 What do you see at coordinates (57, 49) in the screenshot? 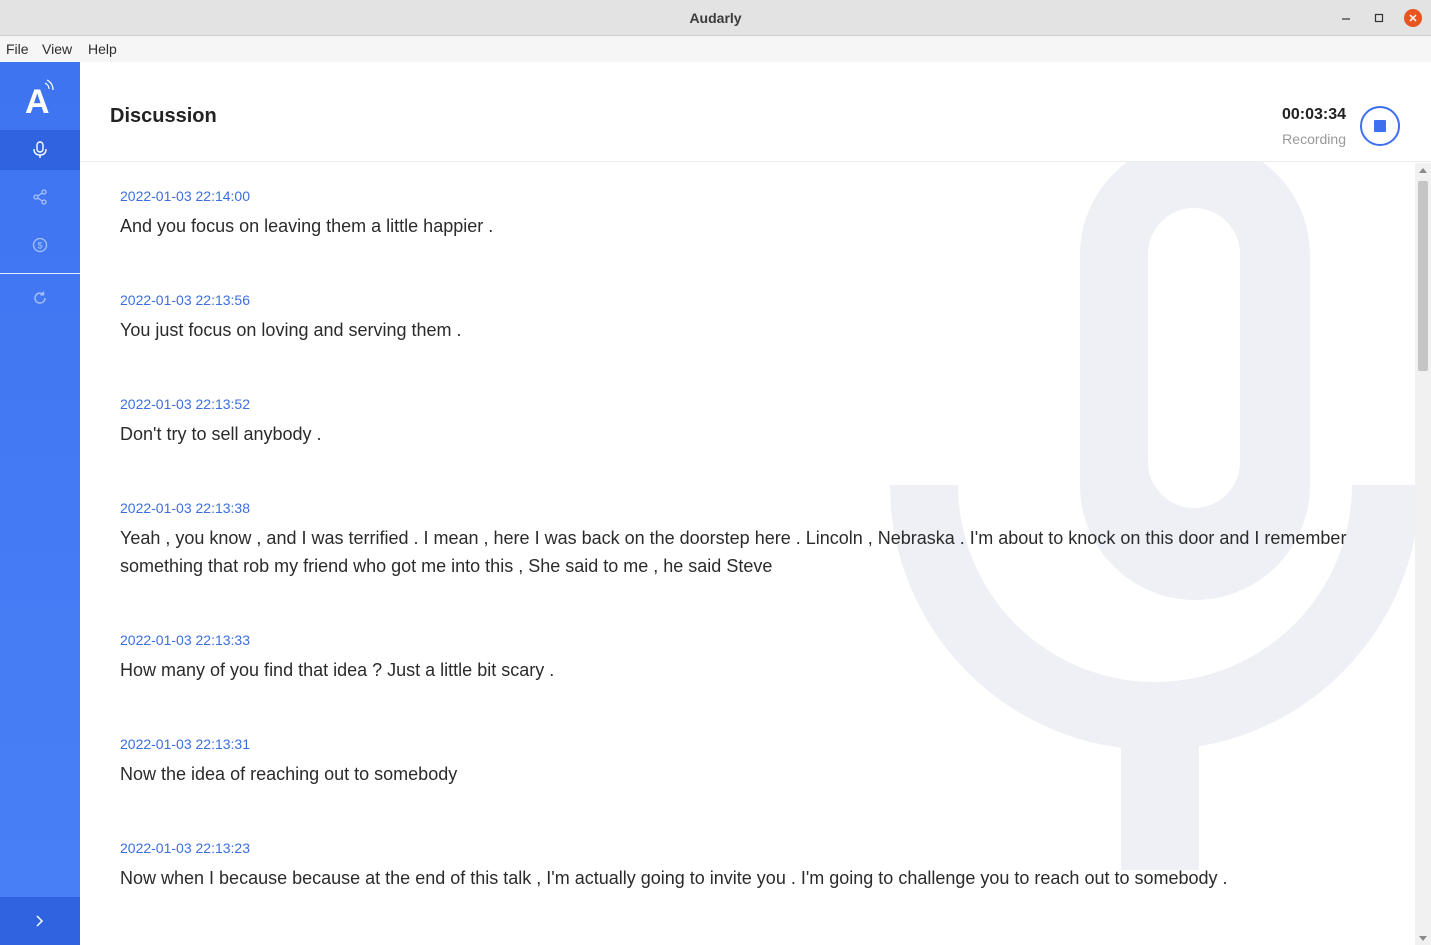
I see `menu-view: View` at bounding box center [57, 49].